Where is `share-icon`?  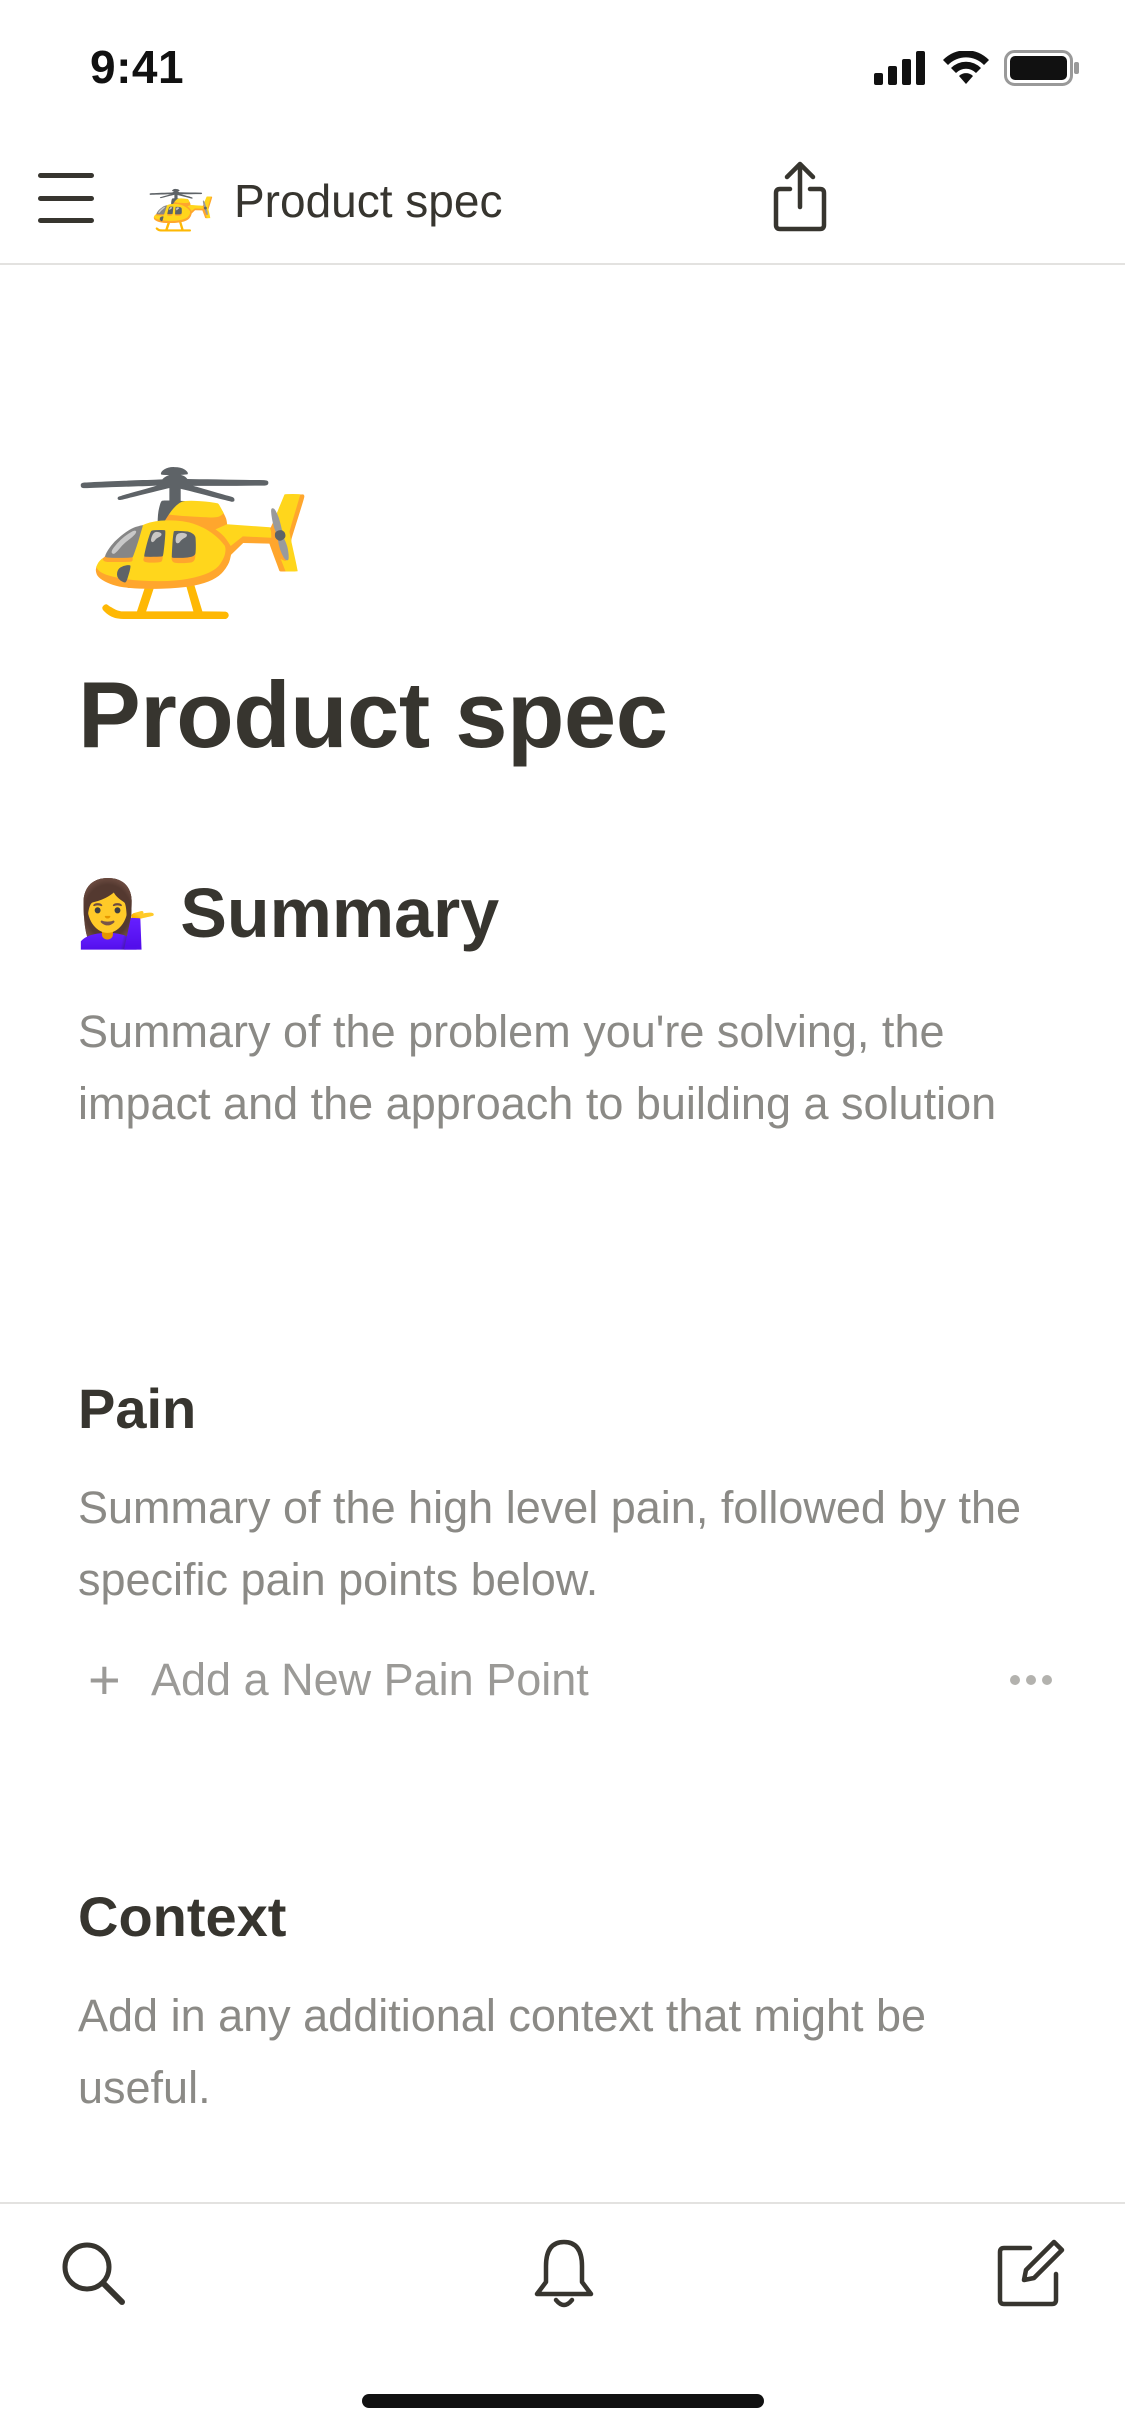
share-icon is located at coordinates (800, 197).